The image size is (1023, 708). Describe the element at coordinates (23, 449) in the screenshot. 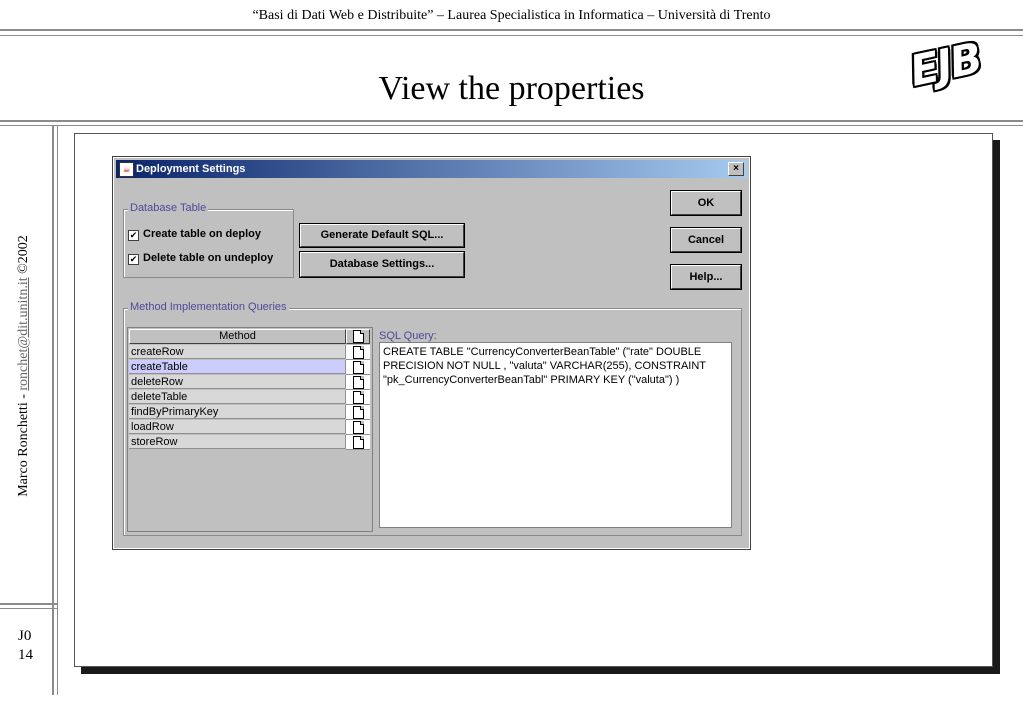

I see `author-name: Marco Ronchetti` at that location.